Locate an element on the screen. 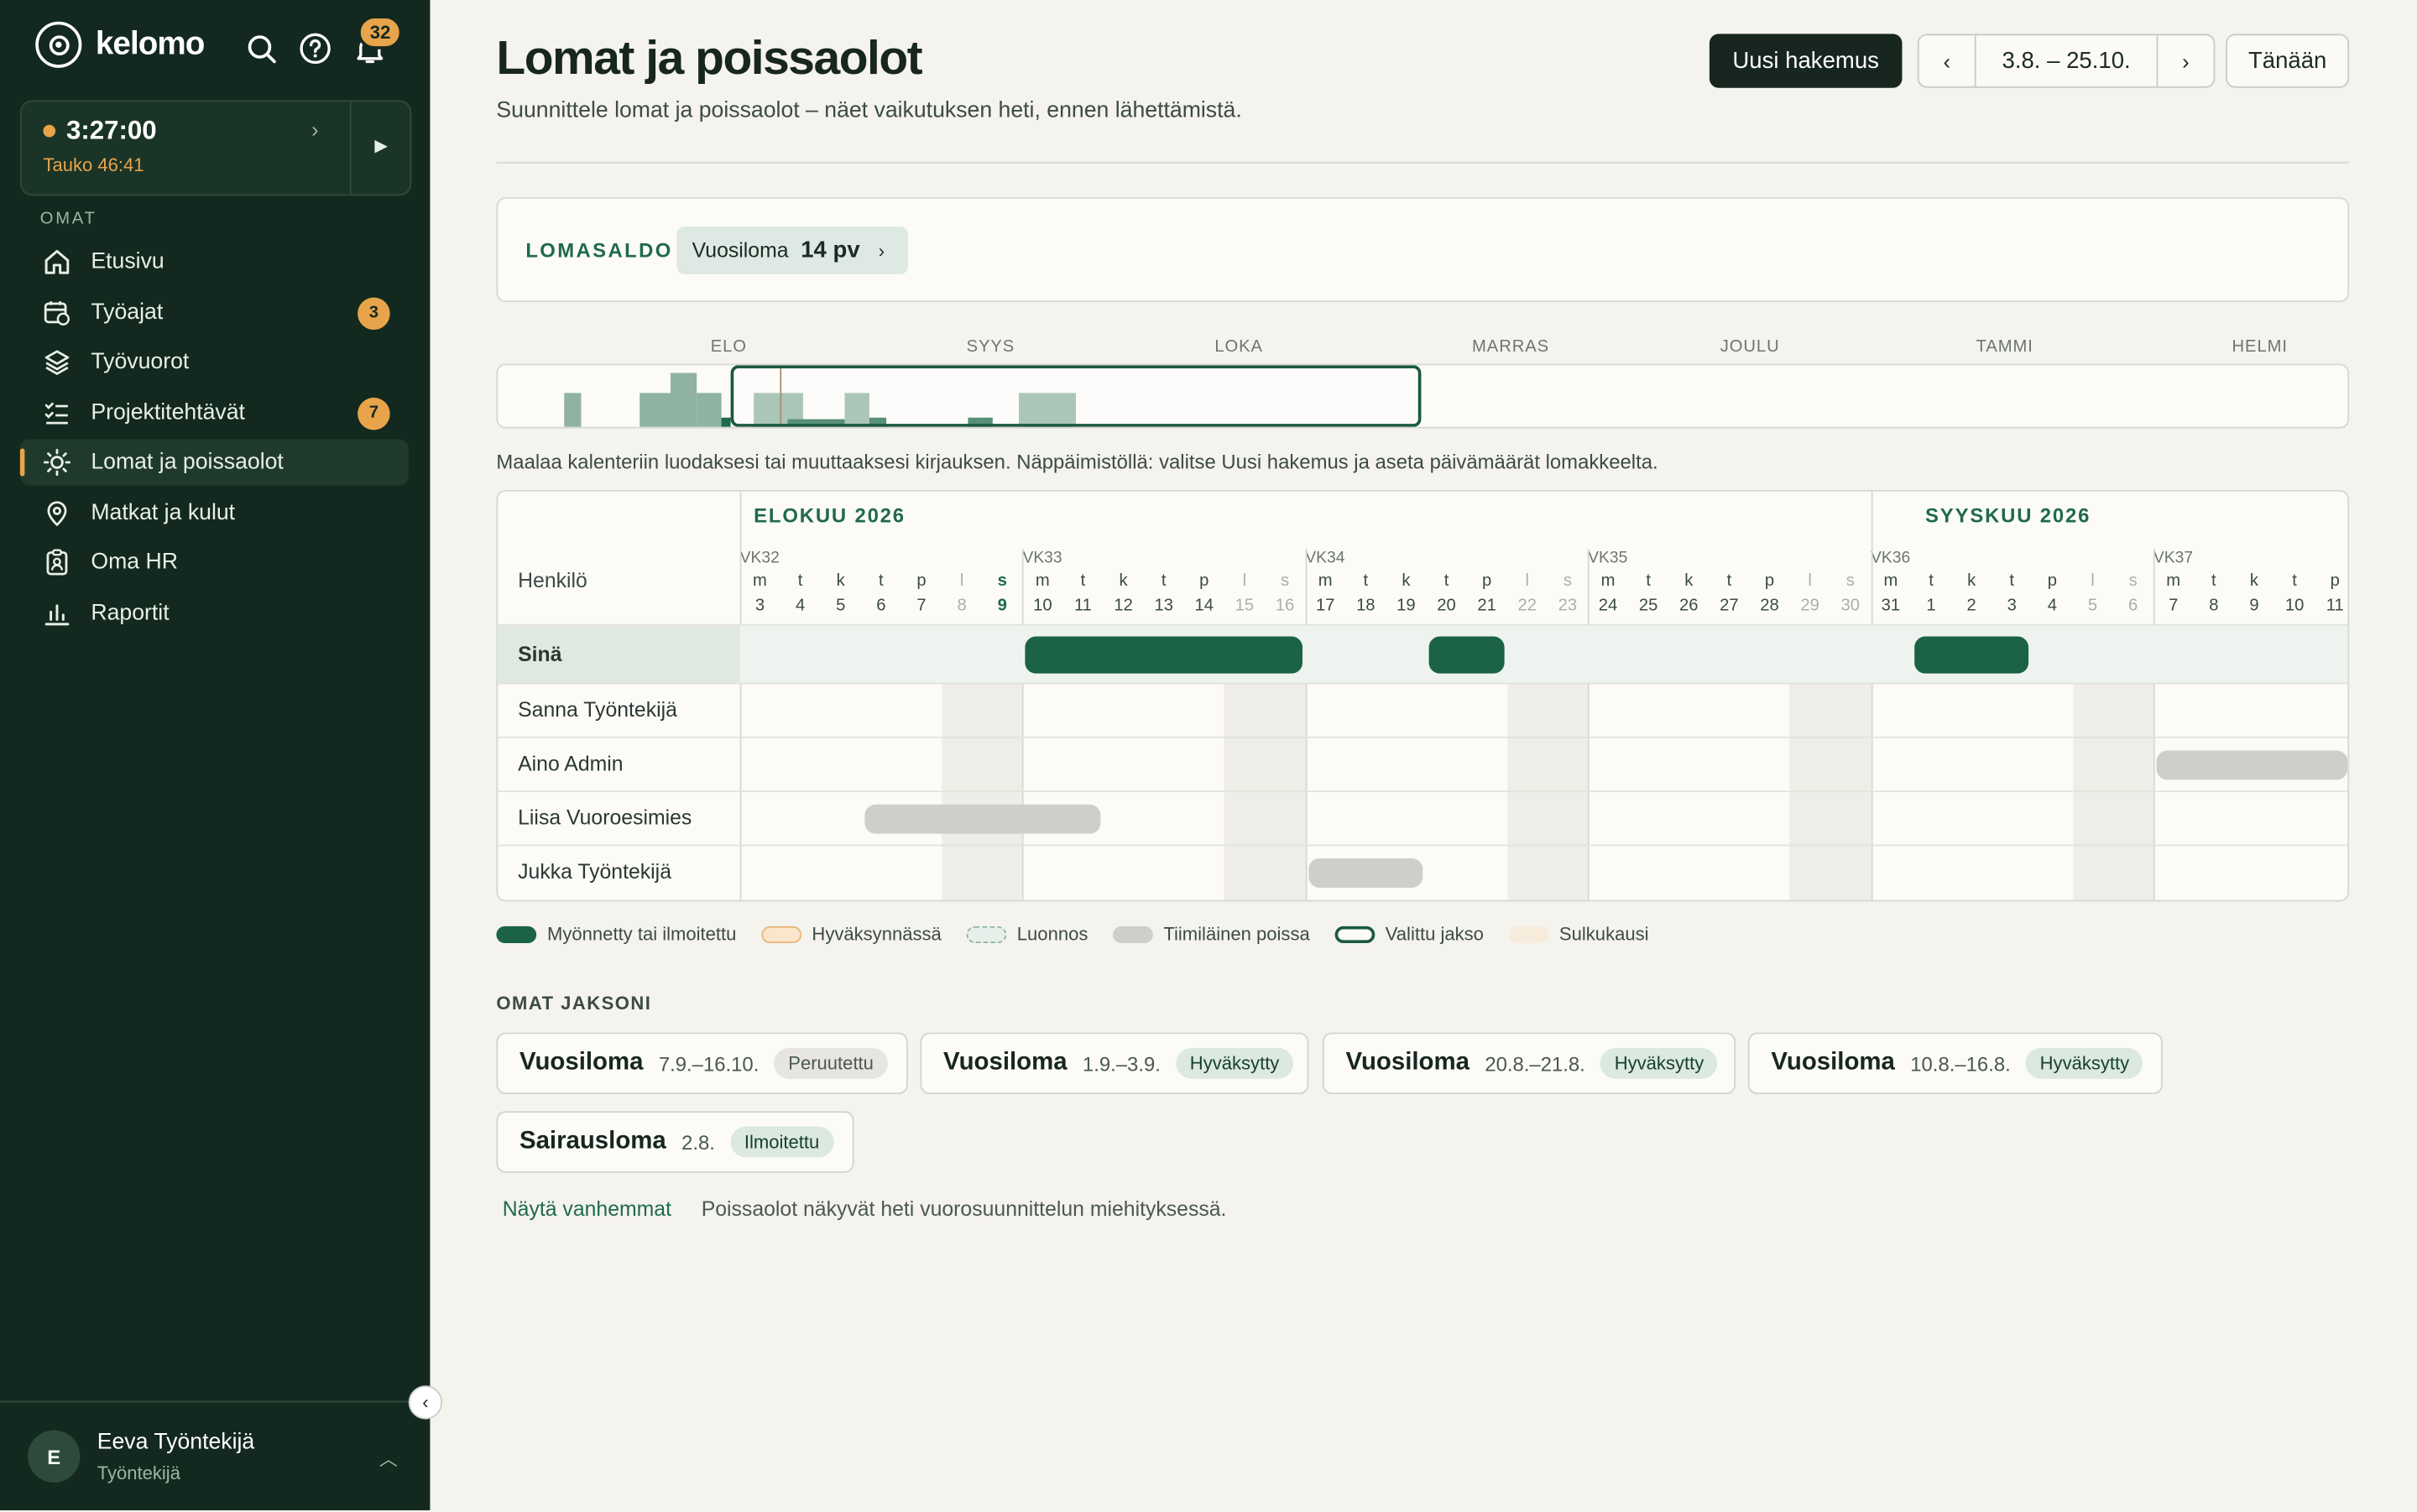 The height and width of the screenshot is (1512, 2417). sidebar-item-tyoajat: Työajat 3 is located at coordinates (214, 312).